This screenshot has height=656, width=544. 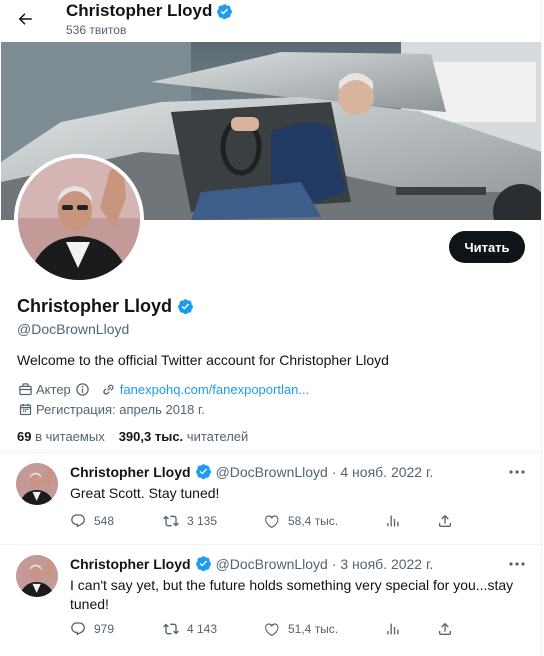 I want to click on like-button: 51,4 тыс., so click(x=301, y=629).